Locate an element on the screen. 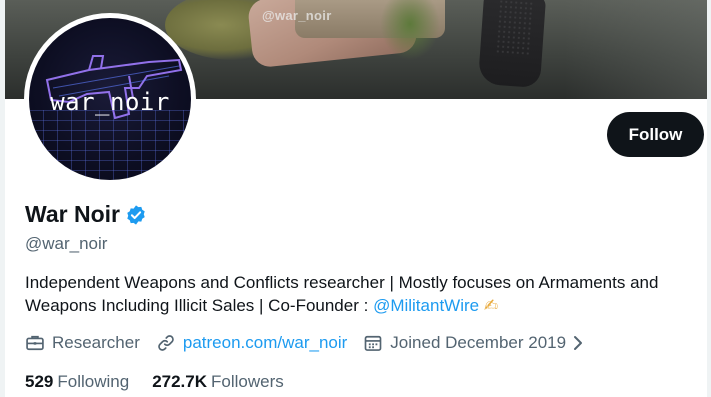 The image size is (711, 397). joined-label: Joined December 2019 is located at coordinates (478, 342).